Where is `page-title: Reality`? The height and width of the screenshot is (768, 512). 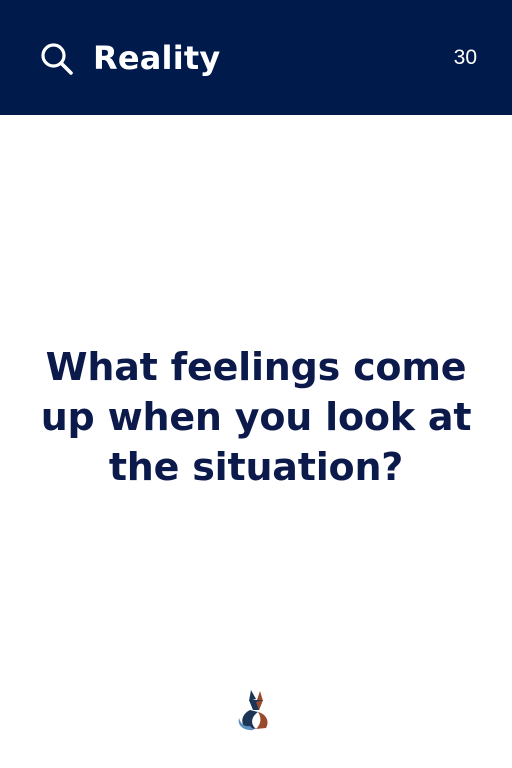
page-title: Reality is located at coordinates (157, 58).